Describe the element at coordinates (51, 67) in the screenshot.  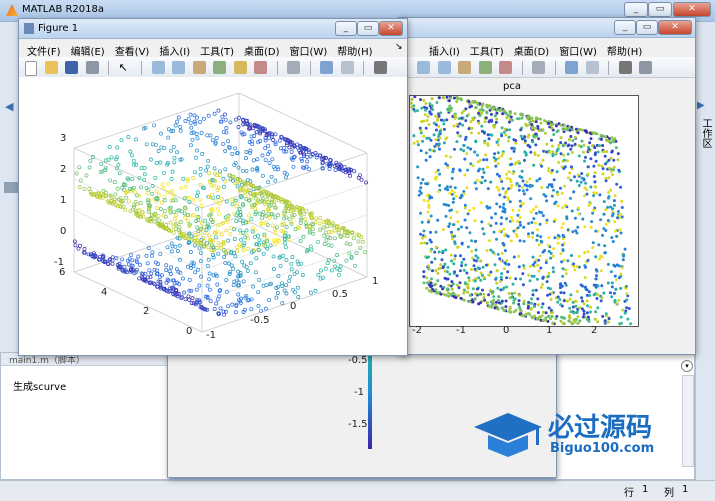
I see `open-file-icon` at that location.